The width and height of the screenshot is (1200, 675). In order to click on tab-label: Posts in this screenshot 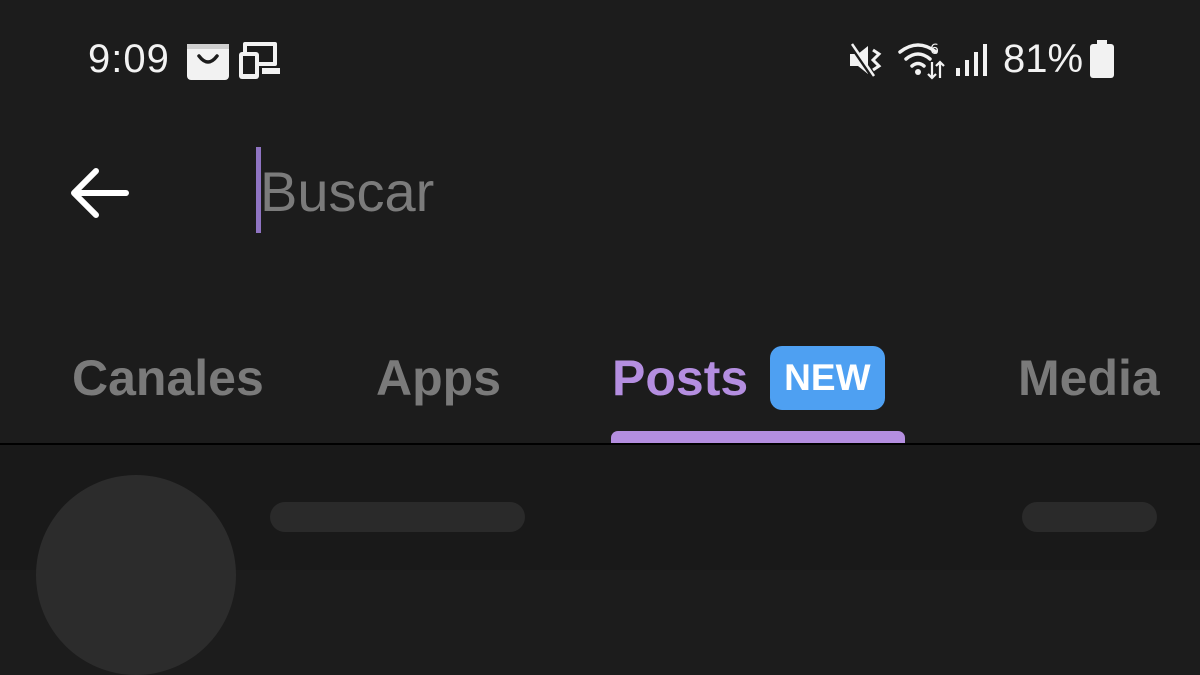, I will do `click(680, 378)`.